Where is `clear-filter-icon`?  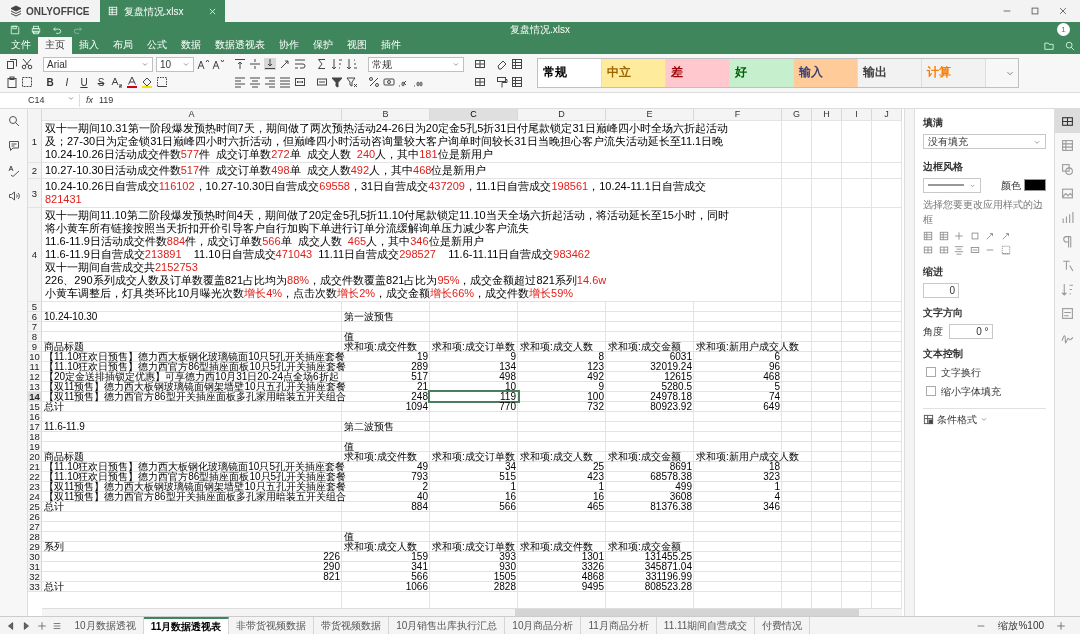
clear-filter-icon is located at coordinates (352, 82).